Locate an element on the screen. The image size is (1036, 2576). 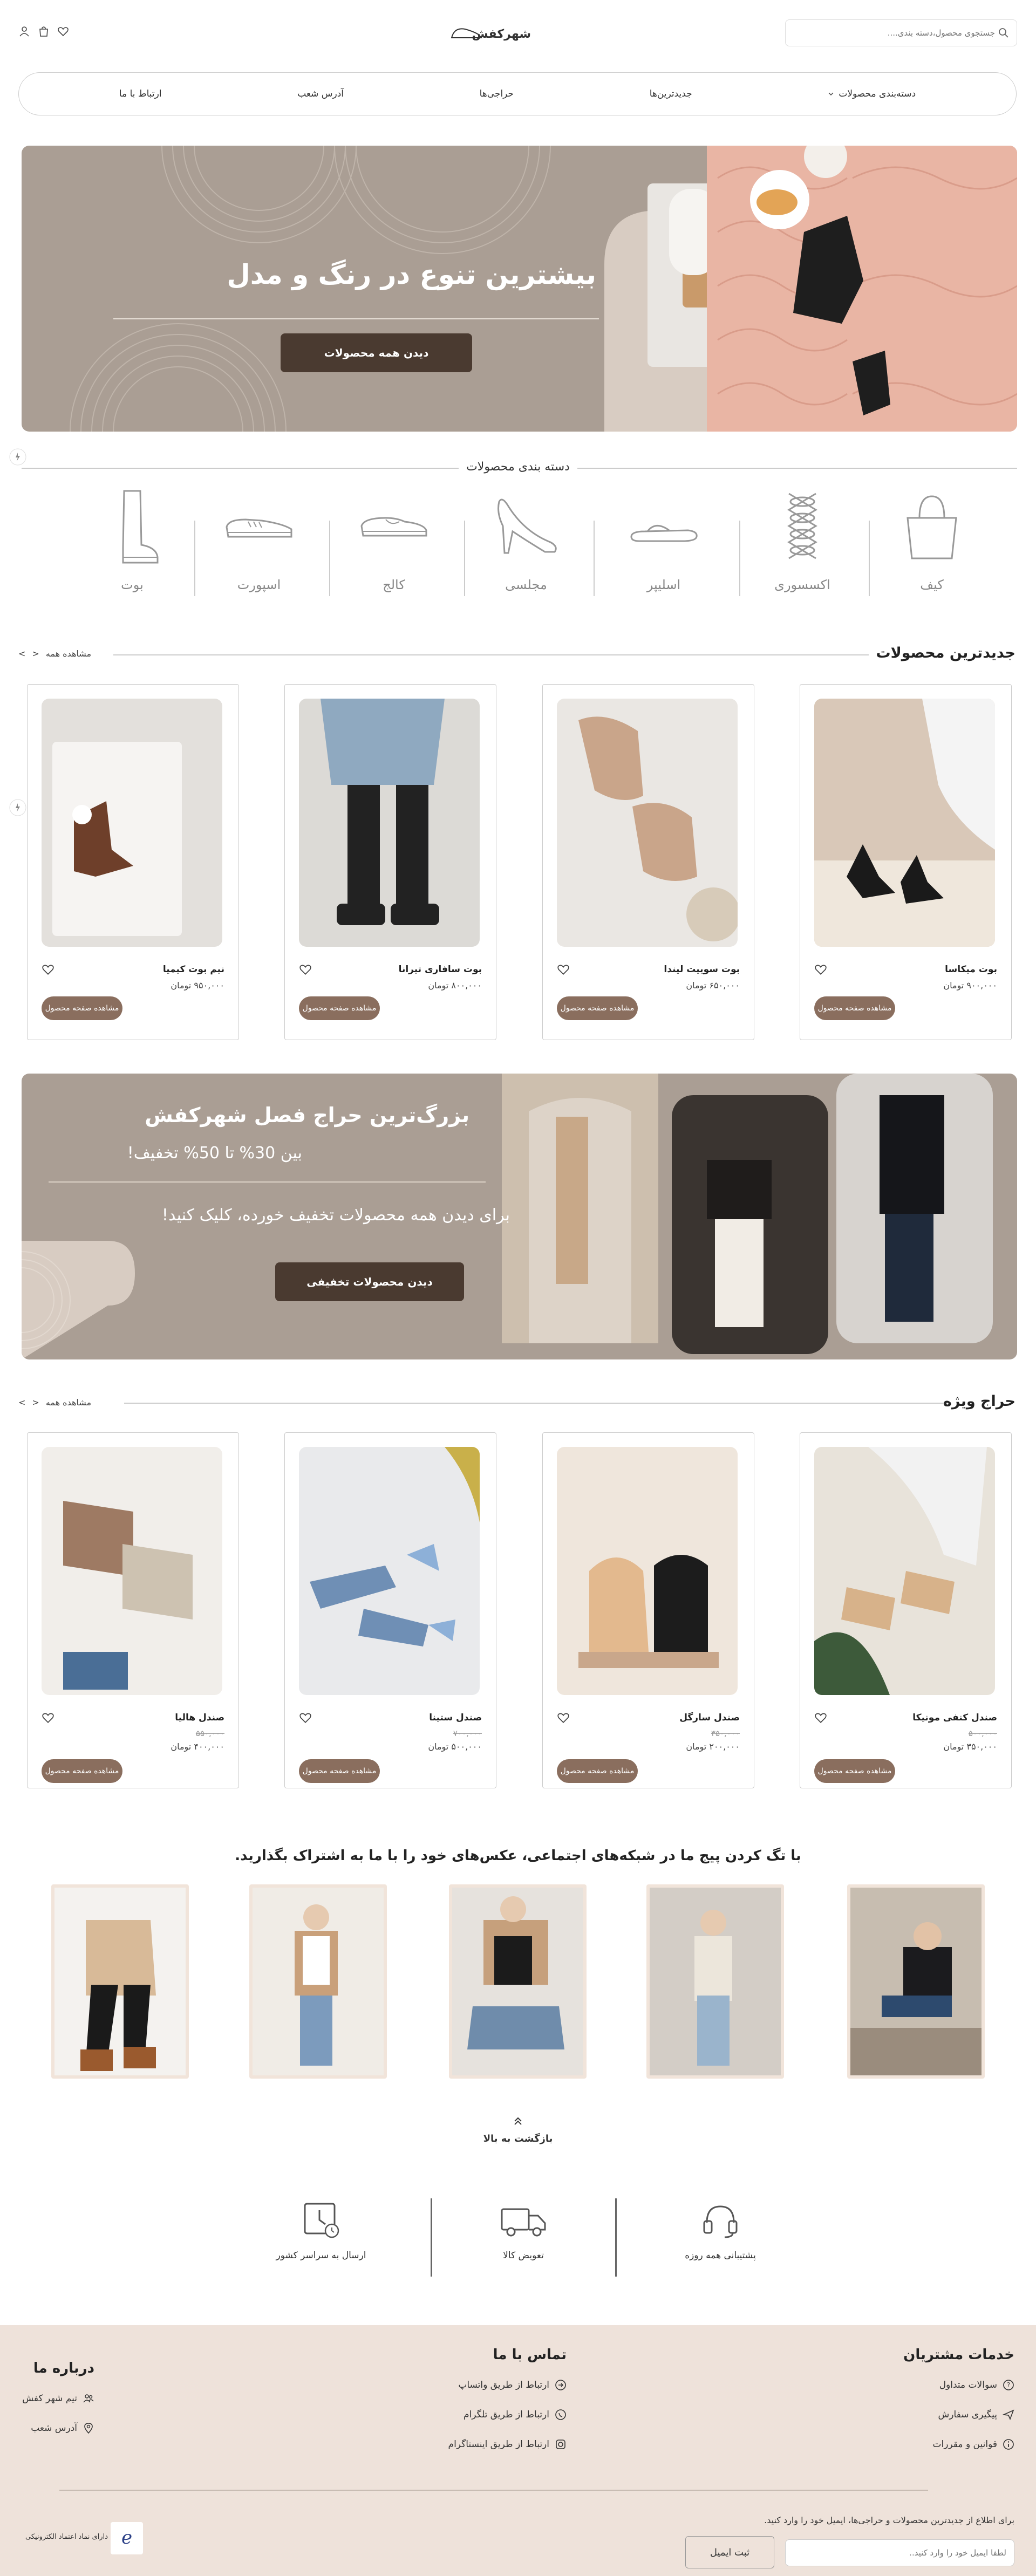
footer-about-title: درباره ما is located at coordinates (63, 2368).